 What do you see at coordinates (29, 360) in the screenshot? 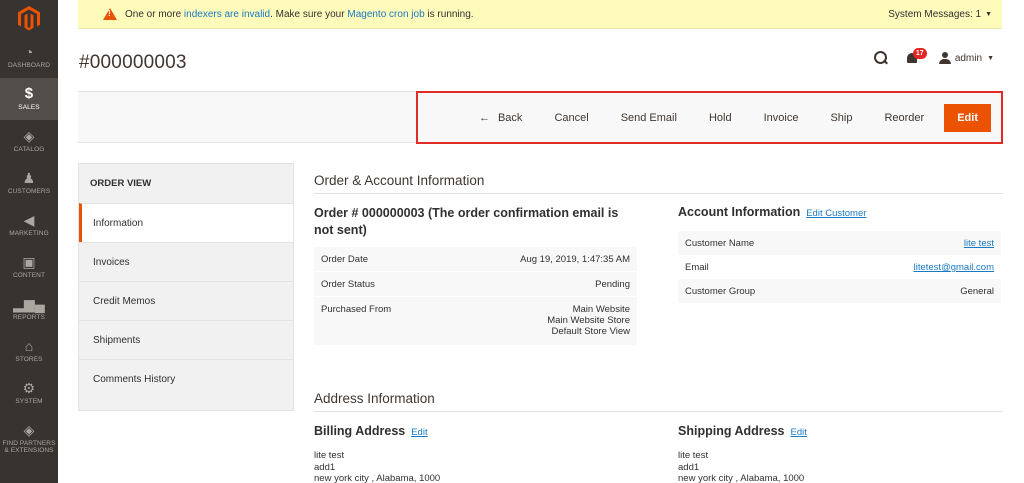
I see `nav-label: STORES` at bounding box center [29, 360].